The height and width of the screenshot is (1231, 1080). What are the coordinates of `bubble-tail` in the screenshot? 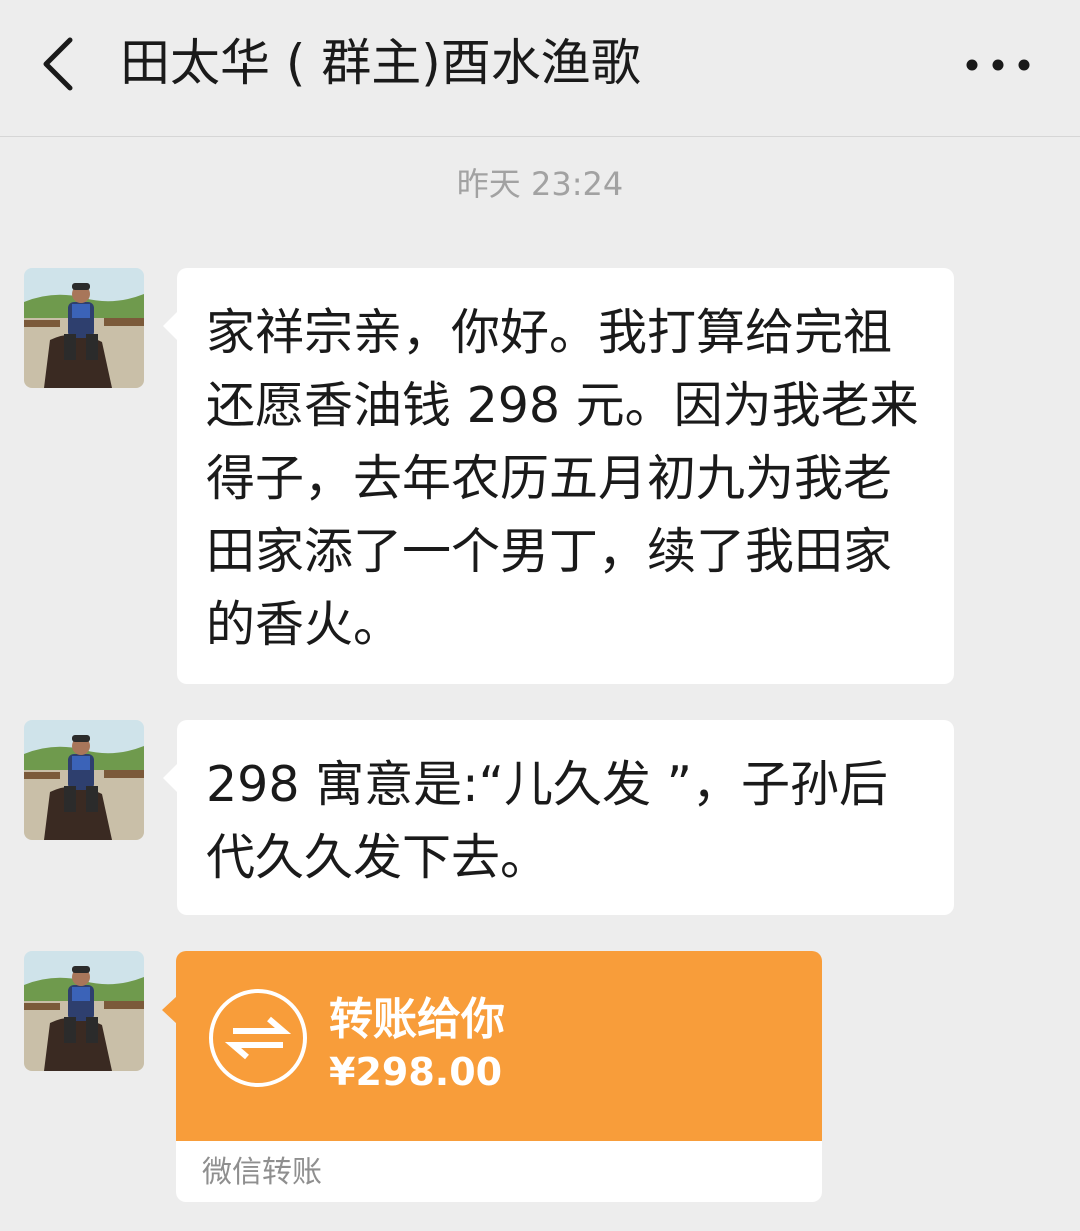 It's located at (169, 1010).